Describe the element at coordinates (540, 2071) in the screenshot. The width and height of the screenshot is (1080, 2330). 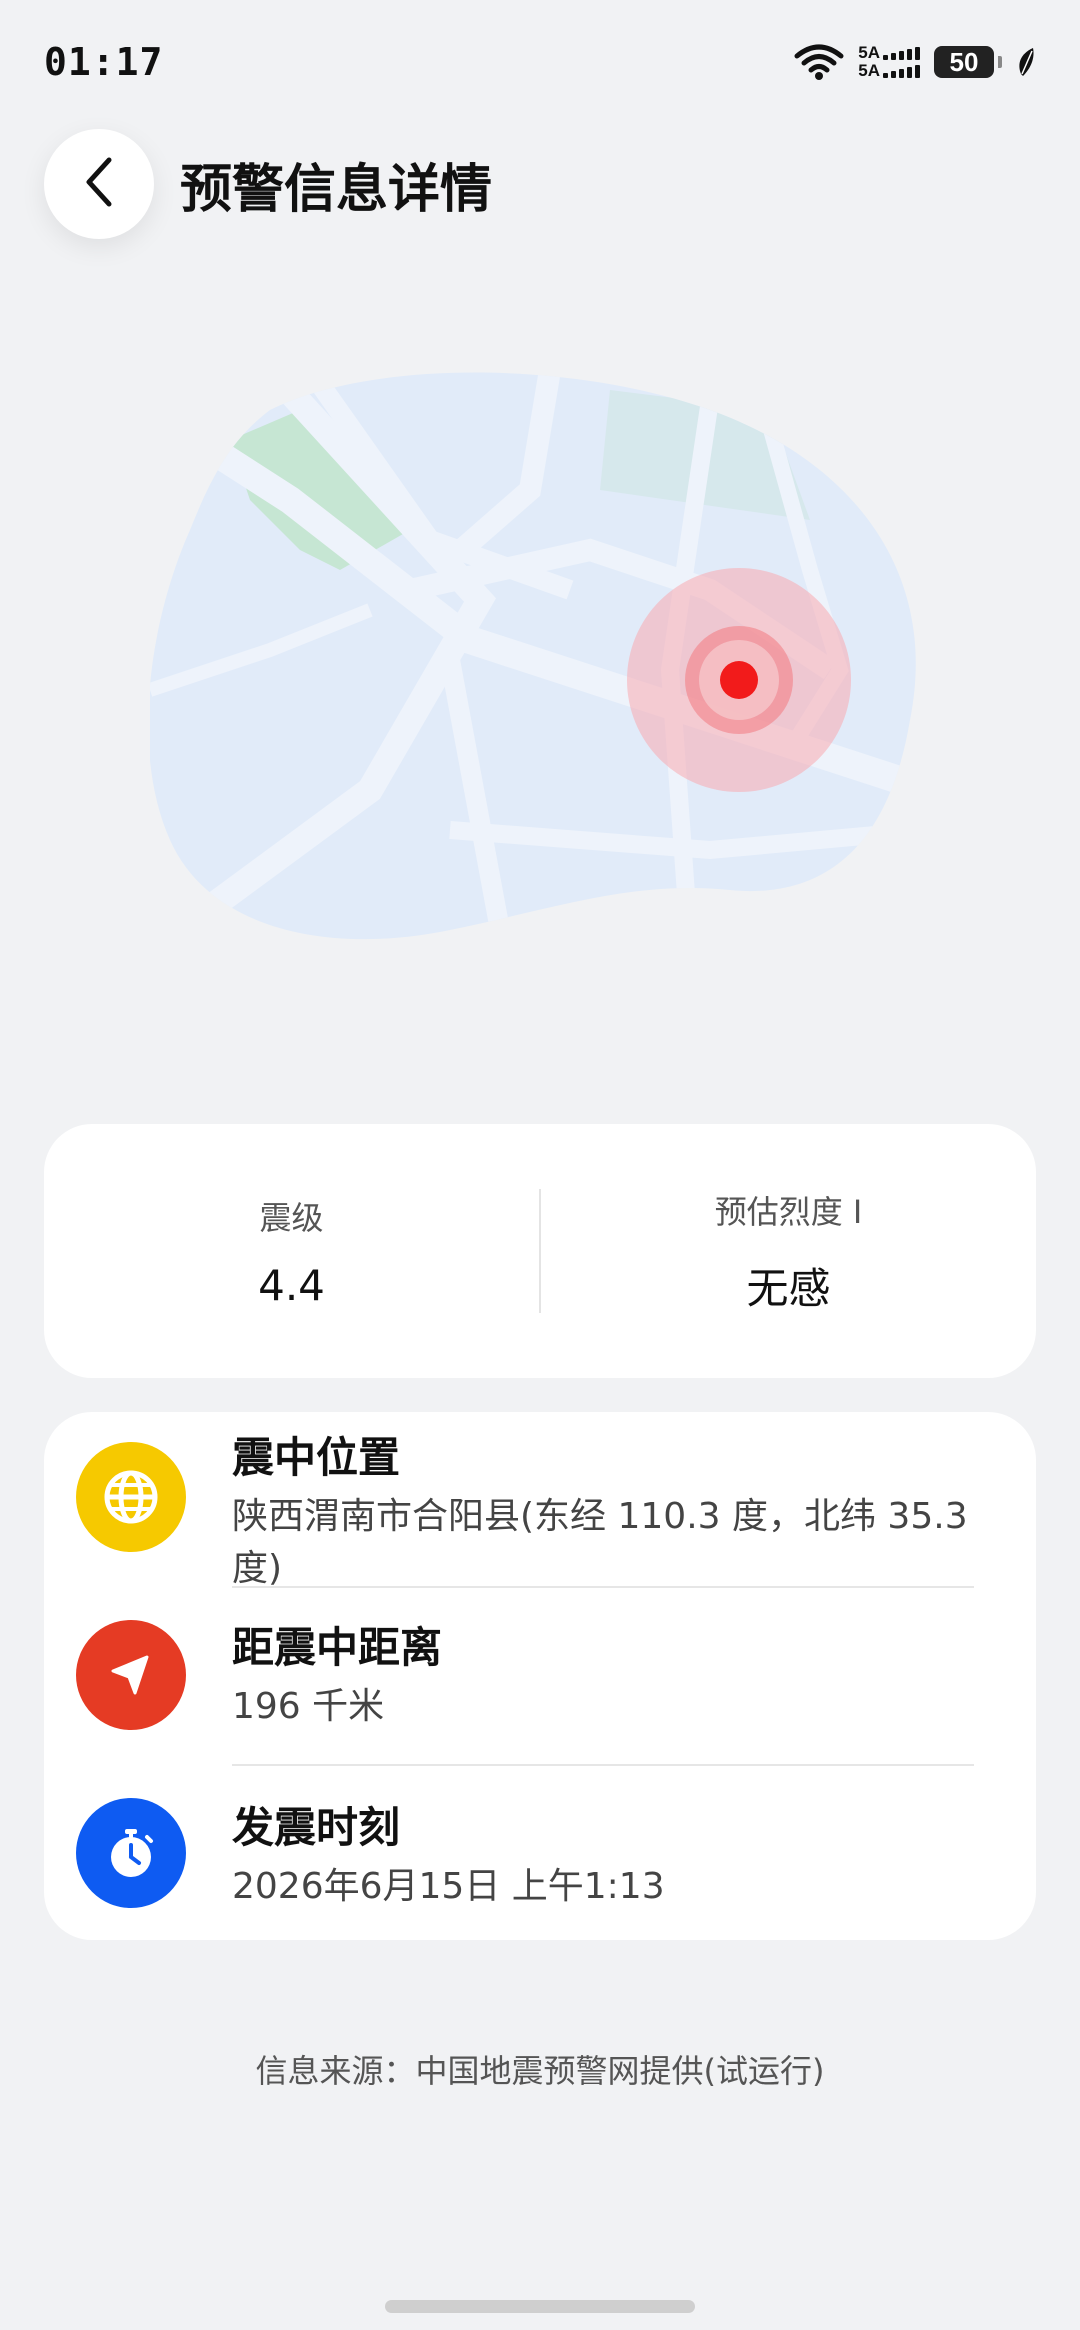
I see `info-source: 信息来源：中国地震预警网提供(试运行)` at that location.